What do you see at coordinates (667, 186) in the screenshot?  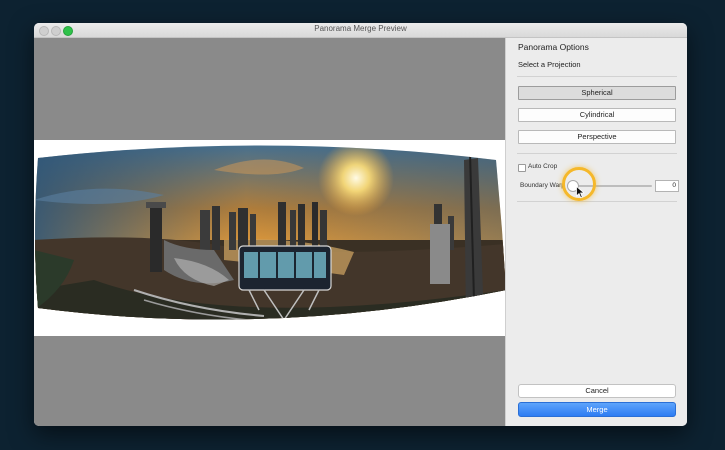 I see `boundary-warp-value-field: 0` at bounding box center [667, 186].